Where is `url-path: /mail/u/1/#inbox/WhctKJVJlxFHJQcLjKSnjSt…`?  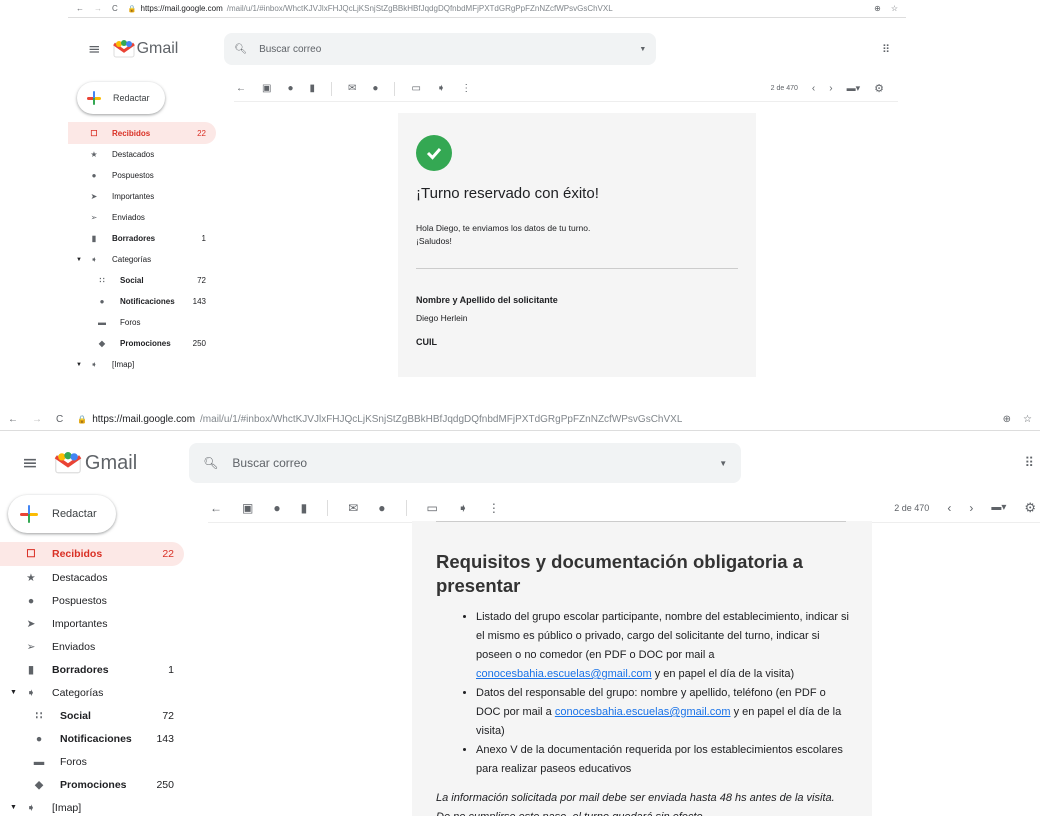
url-path: /mail/u/1/#inbox/WhctKJVJlxFHJQcLjKSnjSt… is located at coordinates (419, 8).